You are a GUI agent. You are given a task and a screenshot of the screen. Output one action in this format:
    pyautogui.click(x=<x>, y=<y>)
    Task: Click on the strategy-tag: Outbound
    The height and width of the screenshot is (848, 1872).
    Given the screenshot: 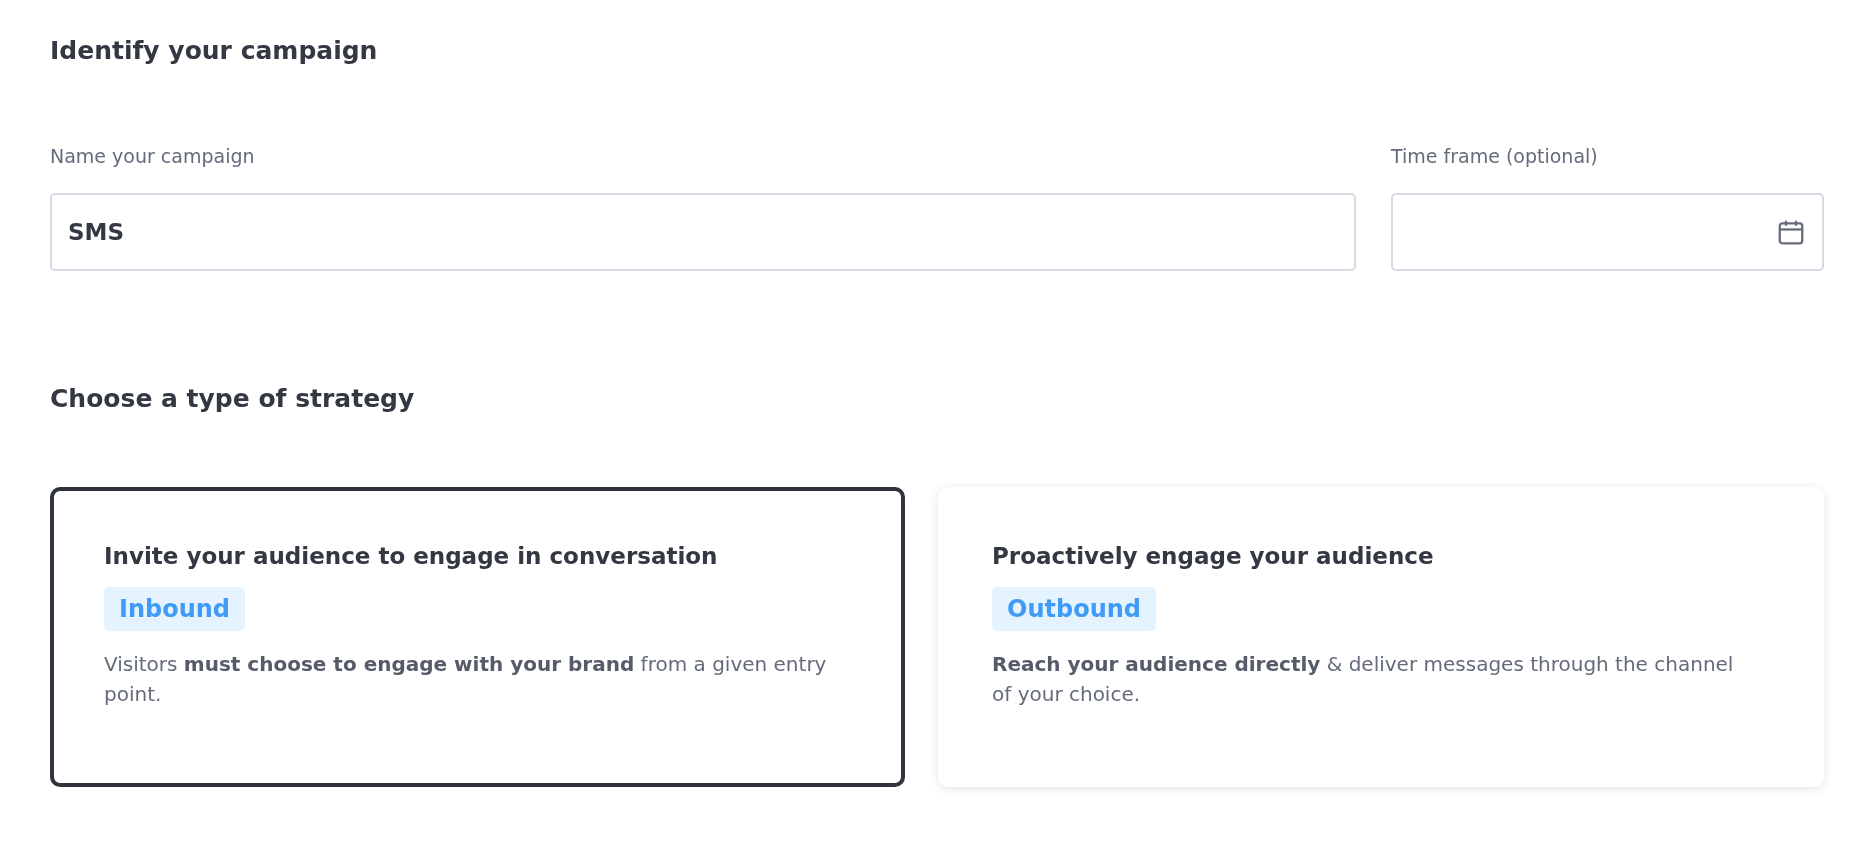 What is the action you would take?
    pyautogui.click(x=1074, y=609)
    